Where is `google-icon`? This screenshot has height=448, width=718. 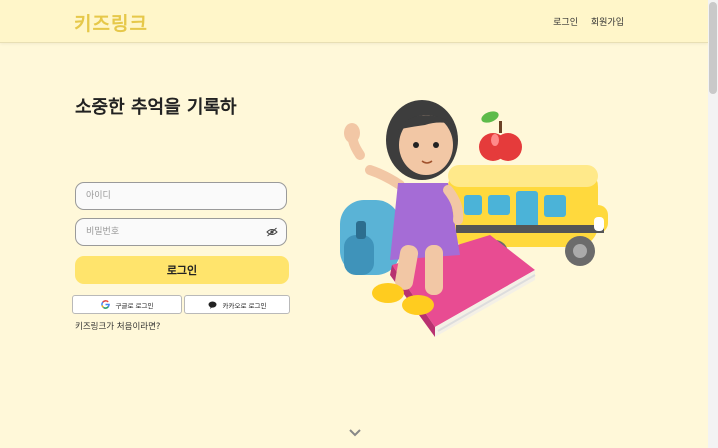 google-icon is located at coordinates (105, 304).